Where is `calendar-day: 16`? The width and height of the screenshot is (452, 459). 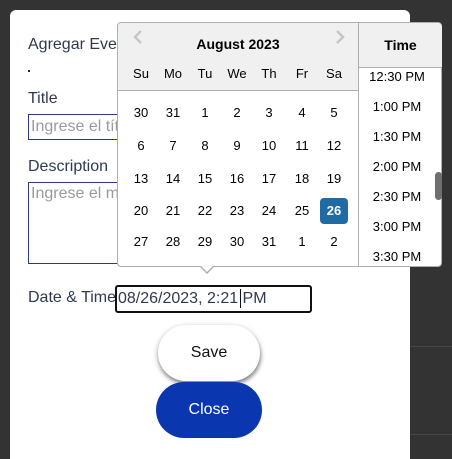
calendar-day: 16 is located at coordinates (237, 179).